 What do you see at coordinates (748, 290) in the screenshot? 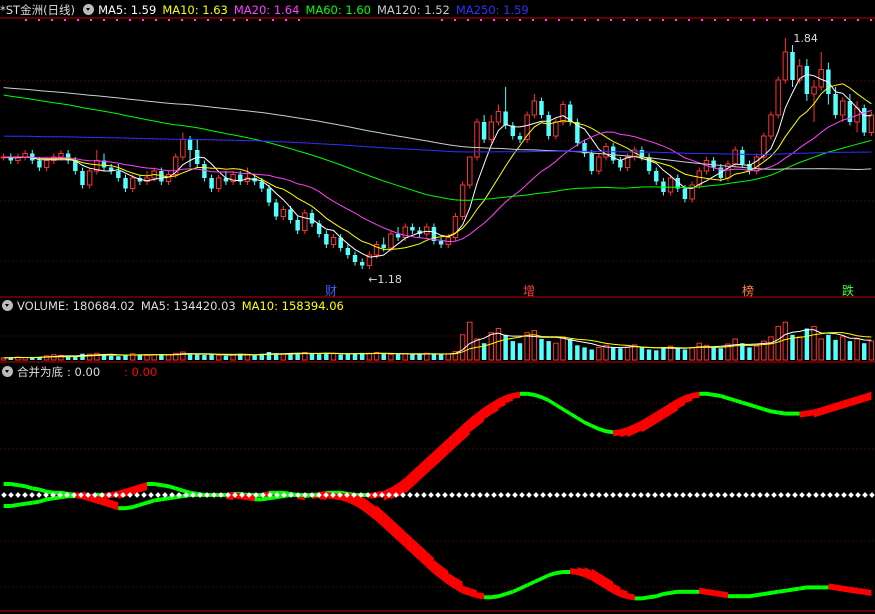
I see `event-tag-2: 榜` at bounding box center [748, 290].